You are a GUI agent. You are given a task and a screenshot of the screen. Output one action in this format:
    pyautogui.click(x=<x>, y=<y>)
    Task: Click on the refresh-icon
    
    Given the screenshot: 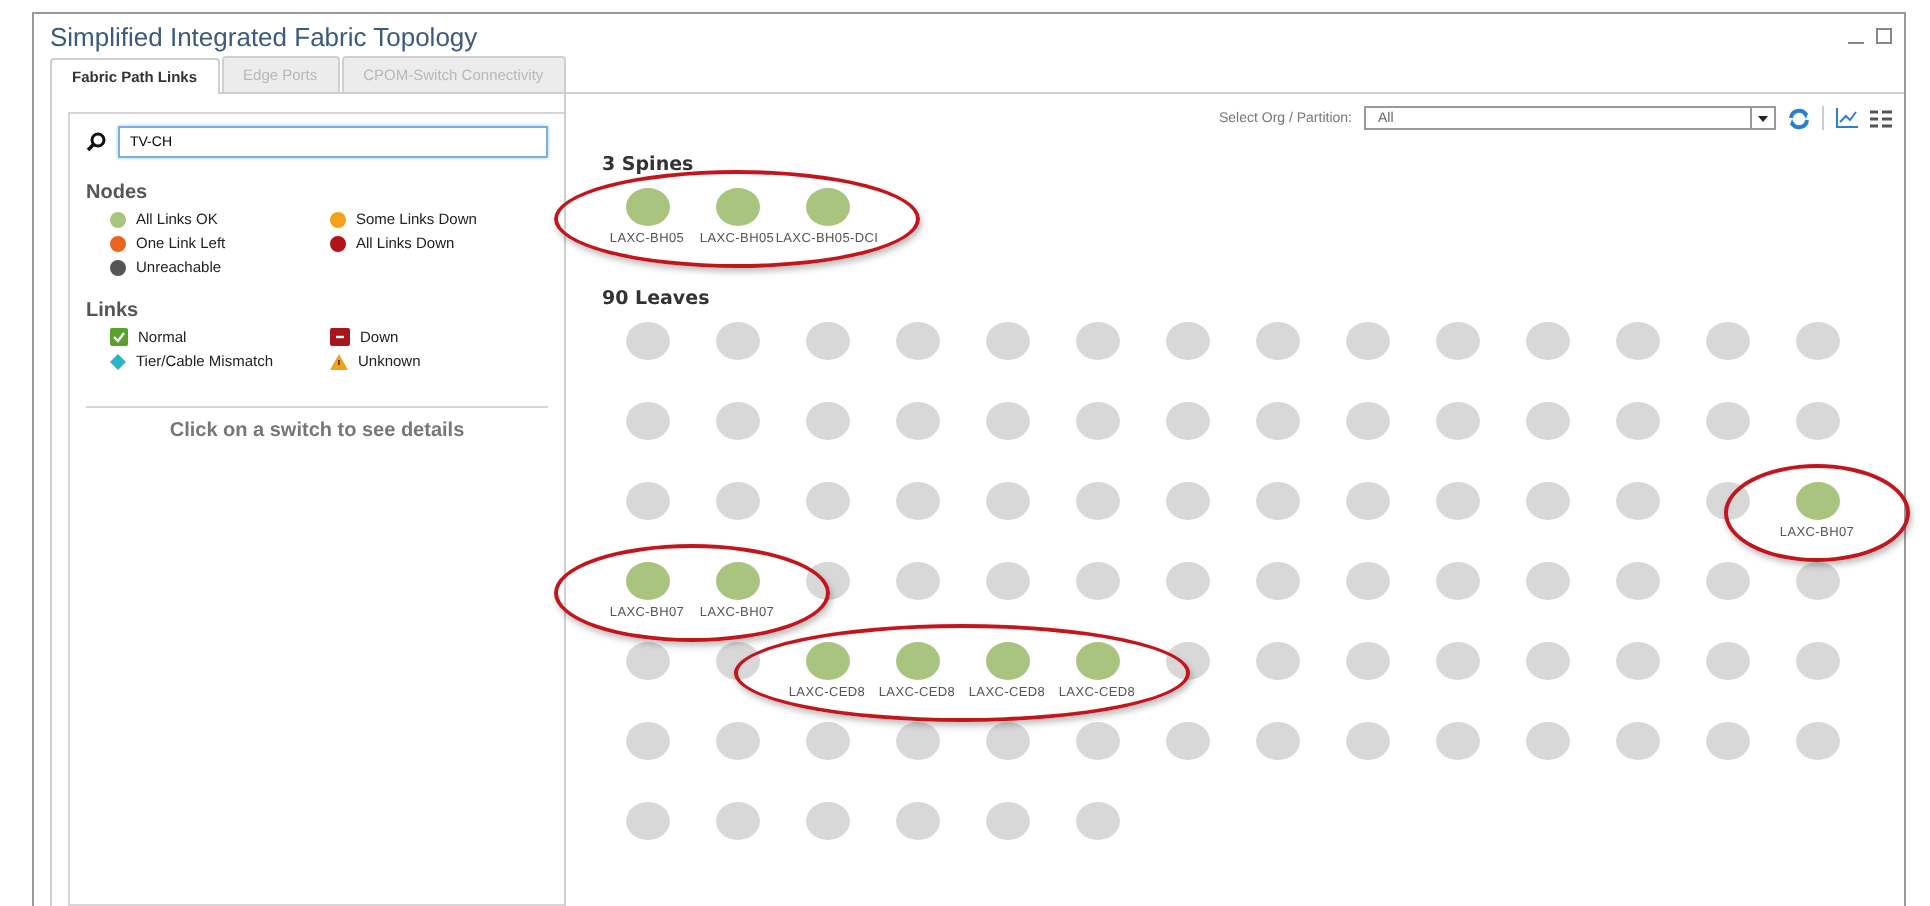 What is the action you would take?
    pyautogui.click(x=1799, y=118)
    